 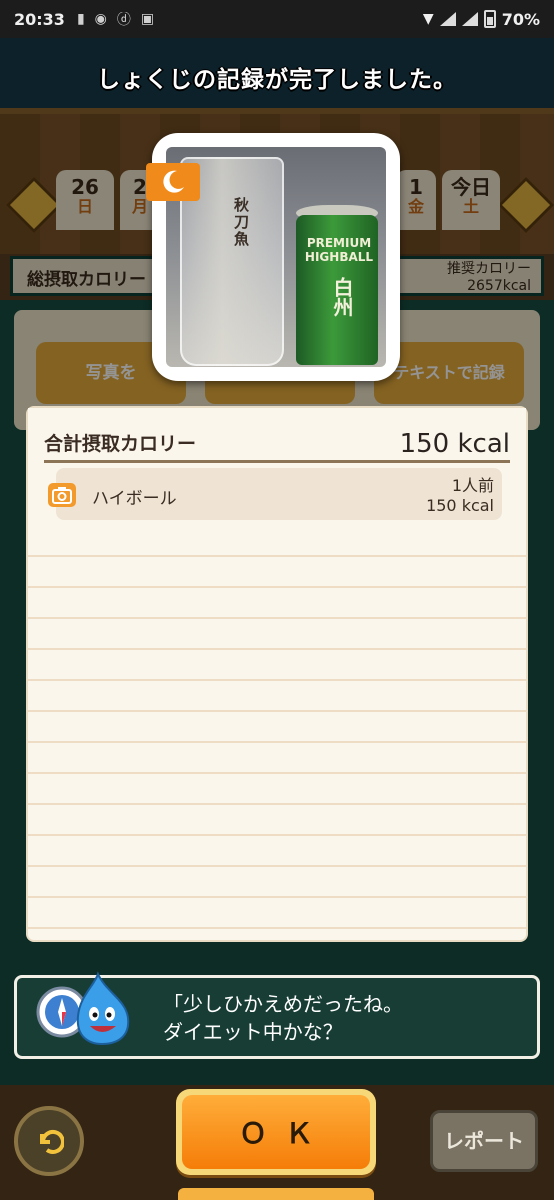 What do you see at coordinates (52, 1142) in the screenshot?
I see `back-arrow-icon` at bounding box center [52, 1142].